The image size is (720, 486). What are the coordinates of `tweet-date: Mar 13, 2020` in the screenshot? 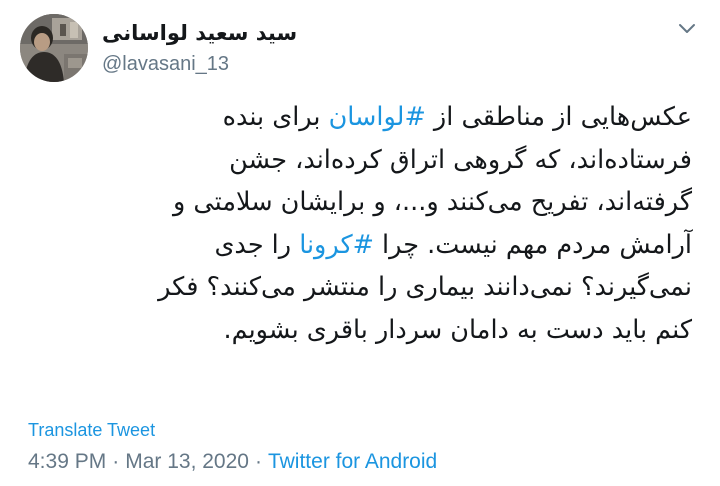 It's located at (187, 461).